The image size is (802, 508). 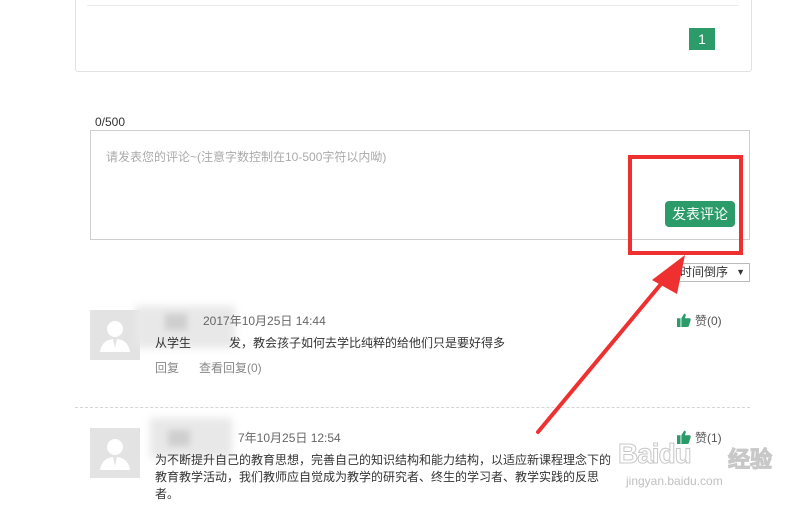 What do you see at coordinates (413, 36) in the screenshot?
I see `pagination-panel` at bounding box center [413, 36].